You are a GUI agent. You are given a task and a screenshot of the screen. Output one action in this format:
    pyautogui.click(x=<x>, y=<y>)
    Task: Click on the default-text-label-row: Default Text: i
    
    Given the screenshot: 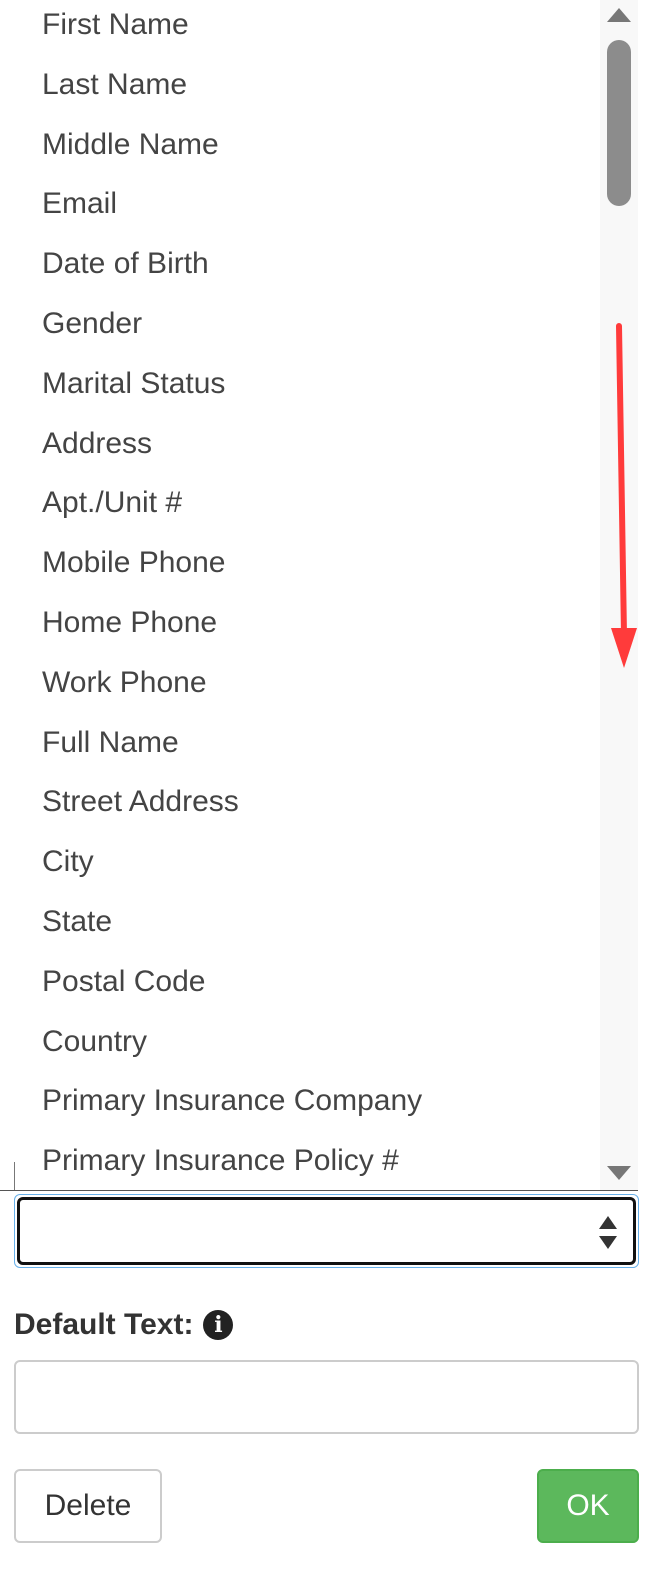 What is the action you would take?
    pyautogui.click(x=124, y=1325)
    